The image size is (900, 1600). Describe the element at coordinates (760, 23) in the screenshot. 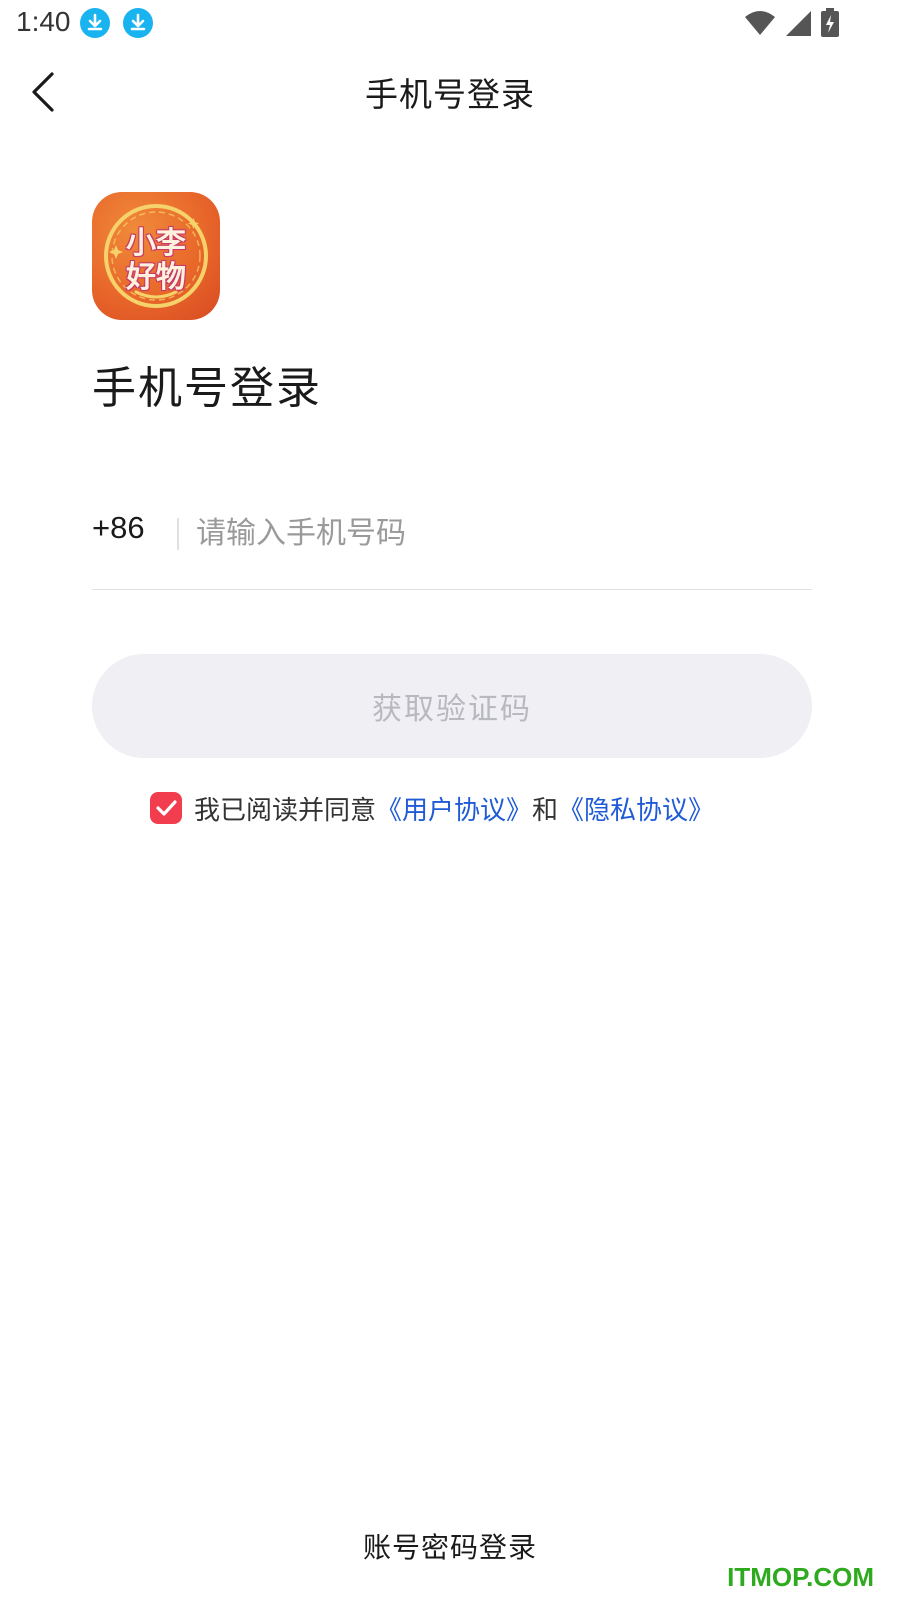

I see `wifi-icon` at that location.